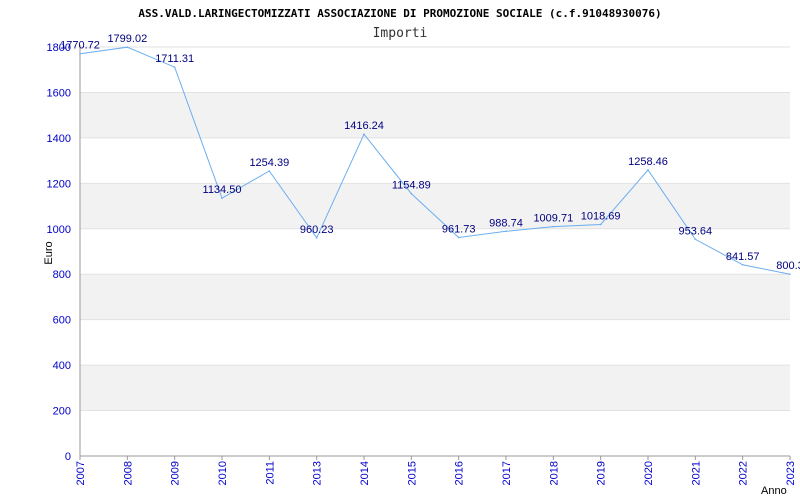  Describe the element at coordinates (507, 473) in the screenshot. I see `x-tick-label: 2017` at that location.